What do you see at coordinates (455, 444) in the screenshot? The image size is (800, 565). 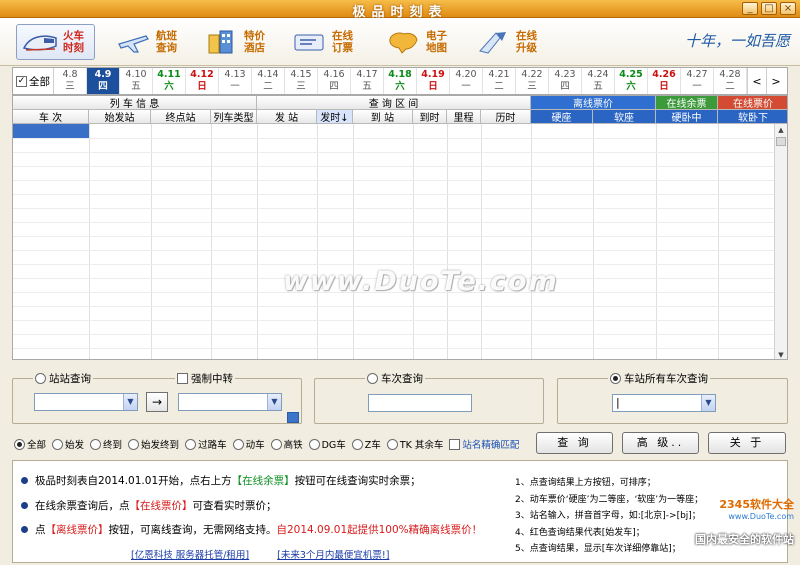 I see `exact-match-checkbox` at bounding box center [455, 444].